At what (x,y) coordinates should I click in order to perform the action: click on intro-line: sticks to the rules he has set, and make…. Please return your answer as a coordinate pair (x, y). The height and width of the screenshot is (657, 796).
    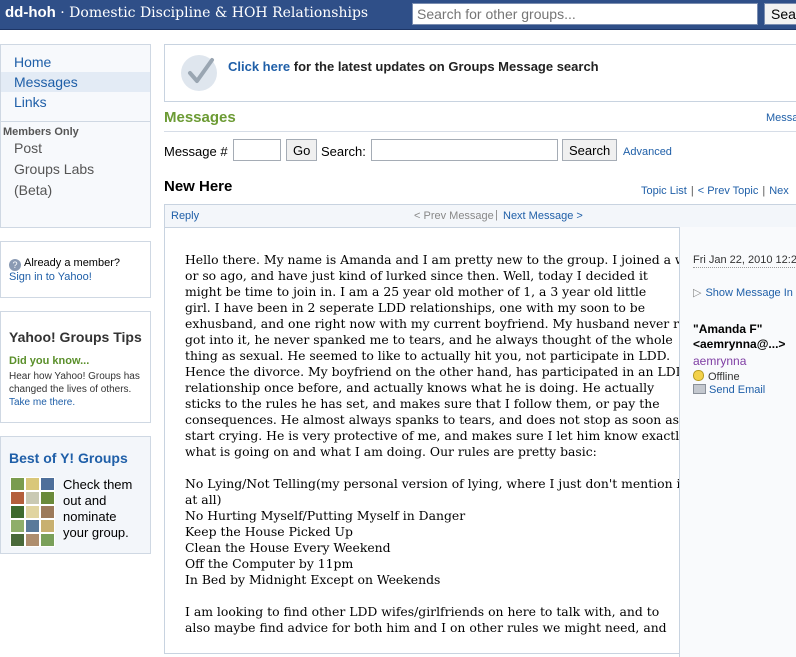
    Looking at the image, I should click on (422, 403).